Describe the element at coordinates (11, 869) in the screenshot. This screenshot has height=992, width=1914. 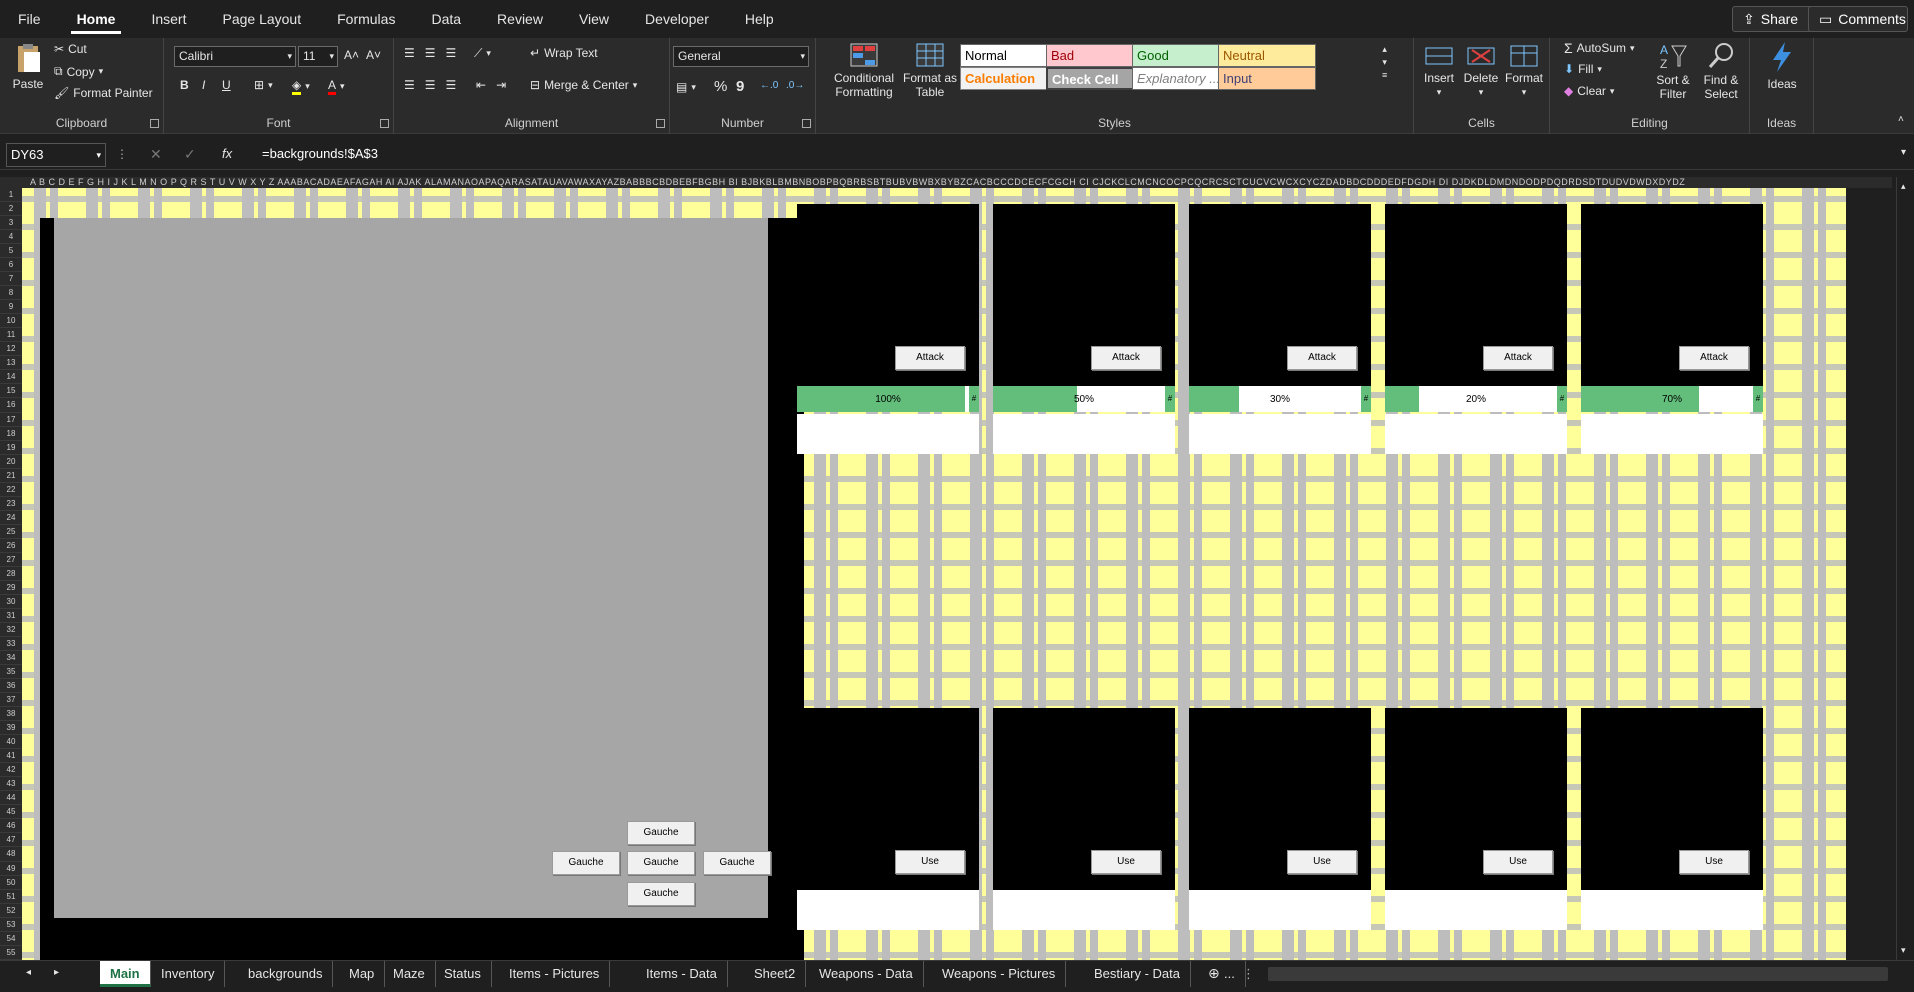
I see `row-header: 49` at that location.